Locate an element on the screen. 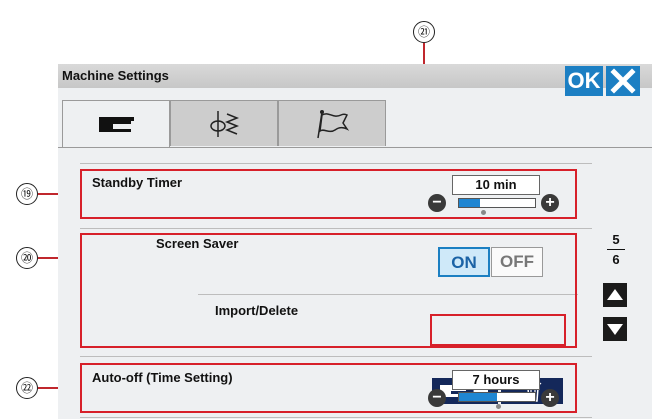  tab-language is located at coordinates (332, 123).